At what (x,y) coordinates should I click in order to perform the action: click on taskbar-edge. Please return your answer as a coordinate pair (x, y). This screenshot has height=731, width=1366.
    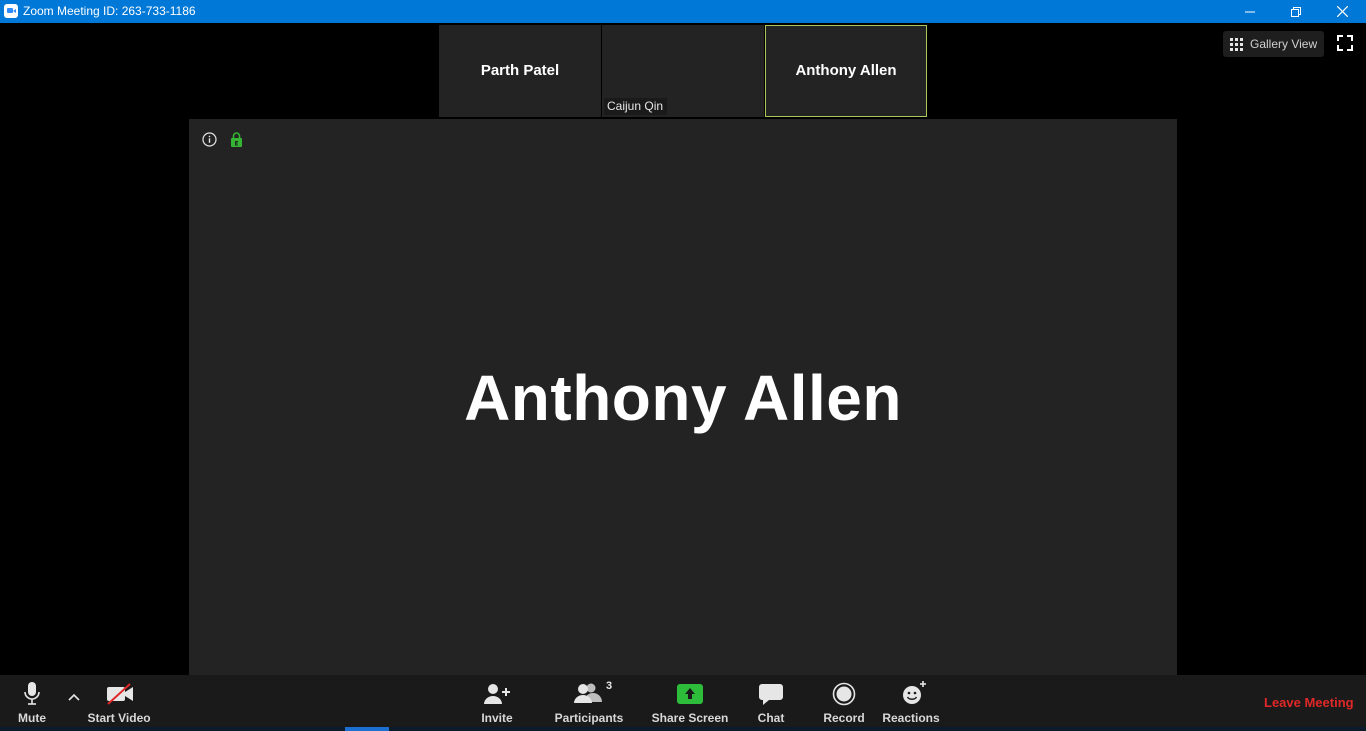
    Looking at the image, I should click on (683, 729).